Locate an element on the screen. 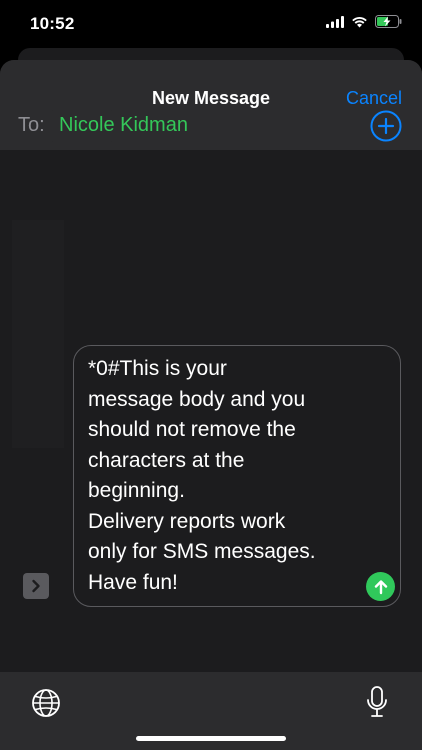 The height and width of the screenshot is (750, 422). chevron-right-icon is located at coordinates (36, 586).